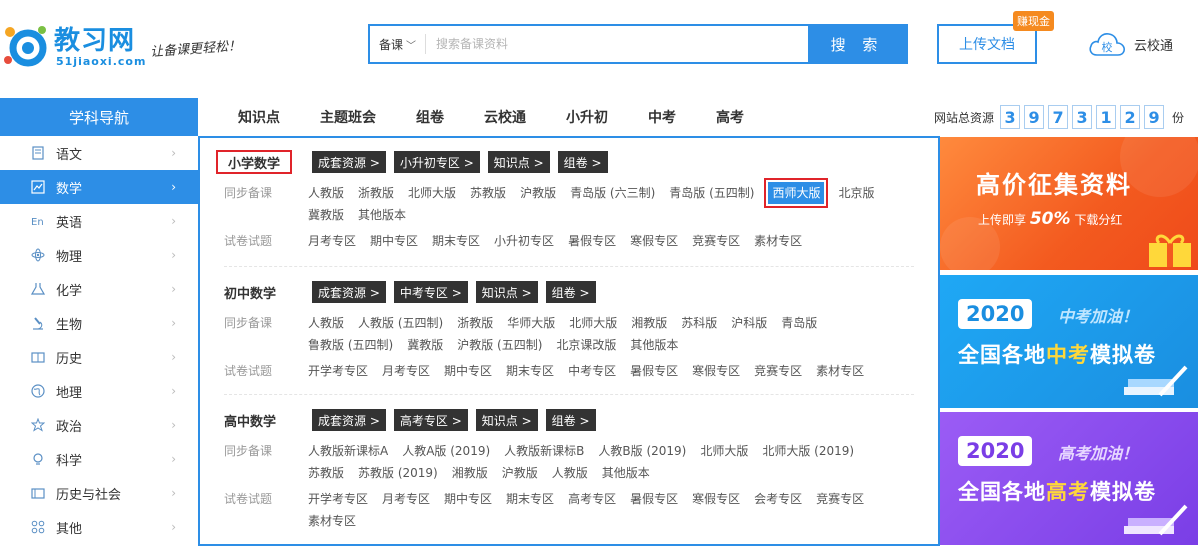 This screenshot has width=1204, height=551. I want to click on nav-link-class-meeting: 主题班会, so click(348, 117).